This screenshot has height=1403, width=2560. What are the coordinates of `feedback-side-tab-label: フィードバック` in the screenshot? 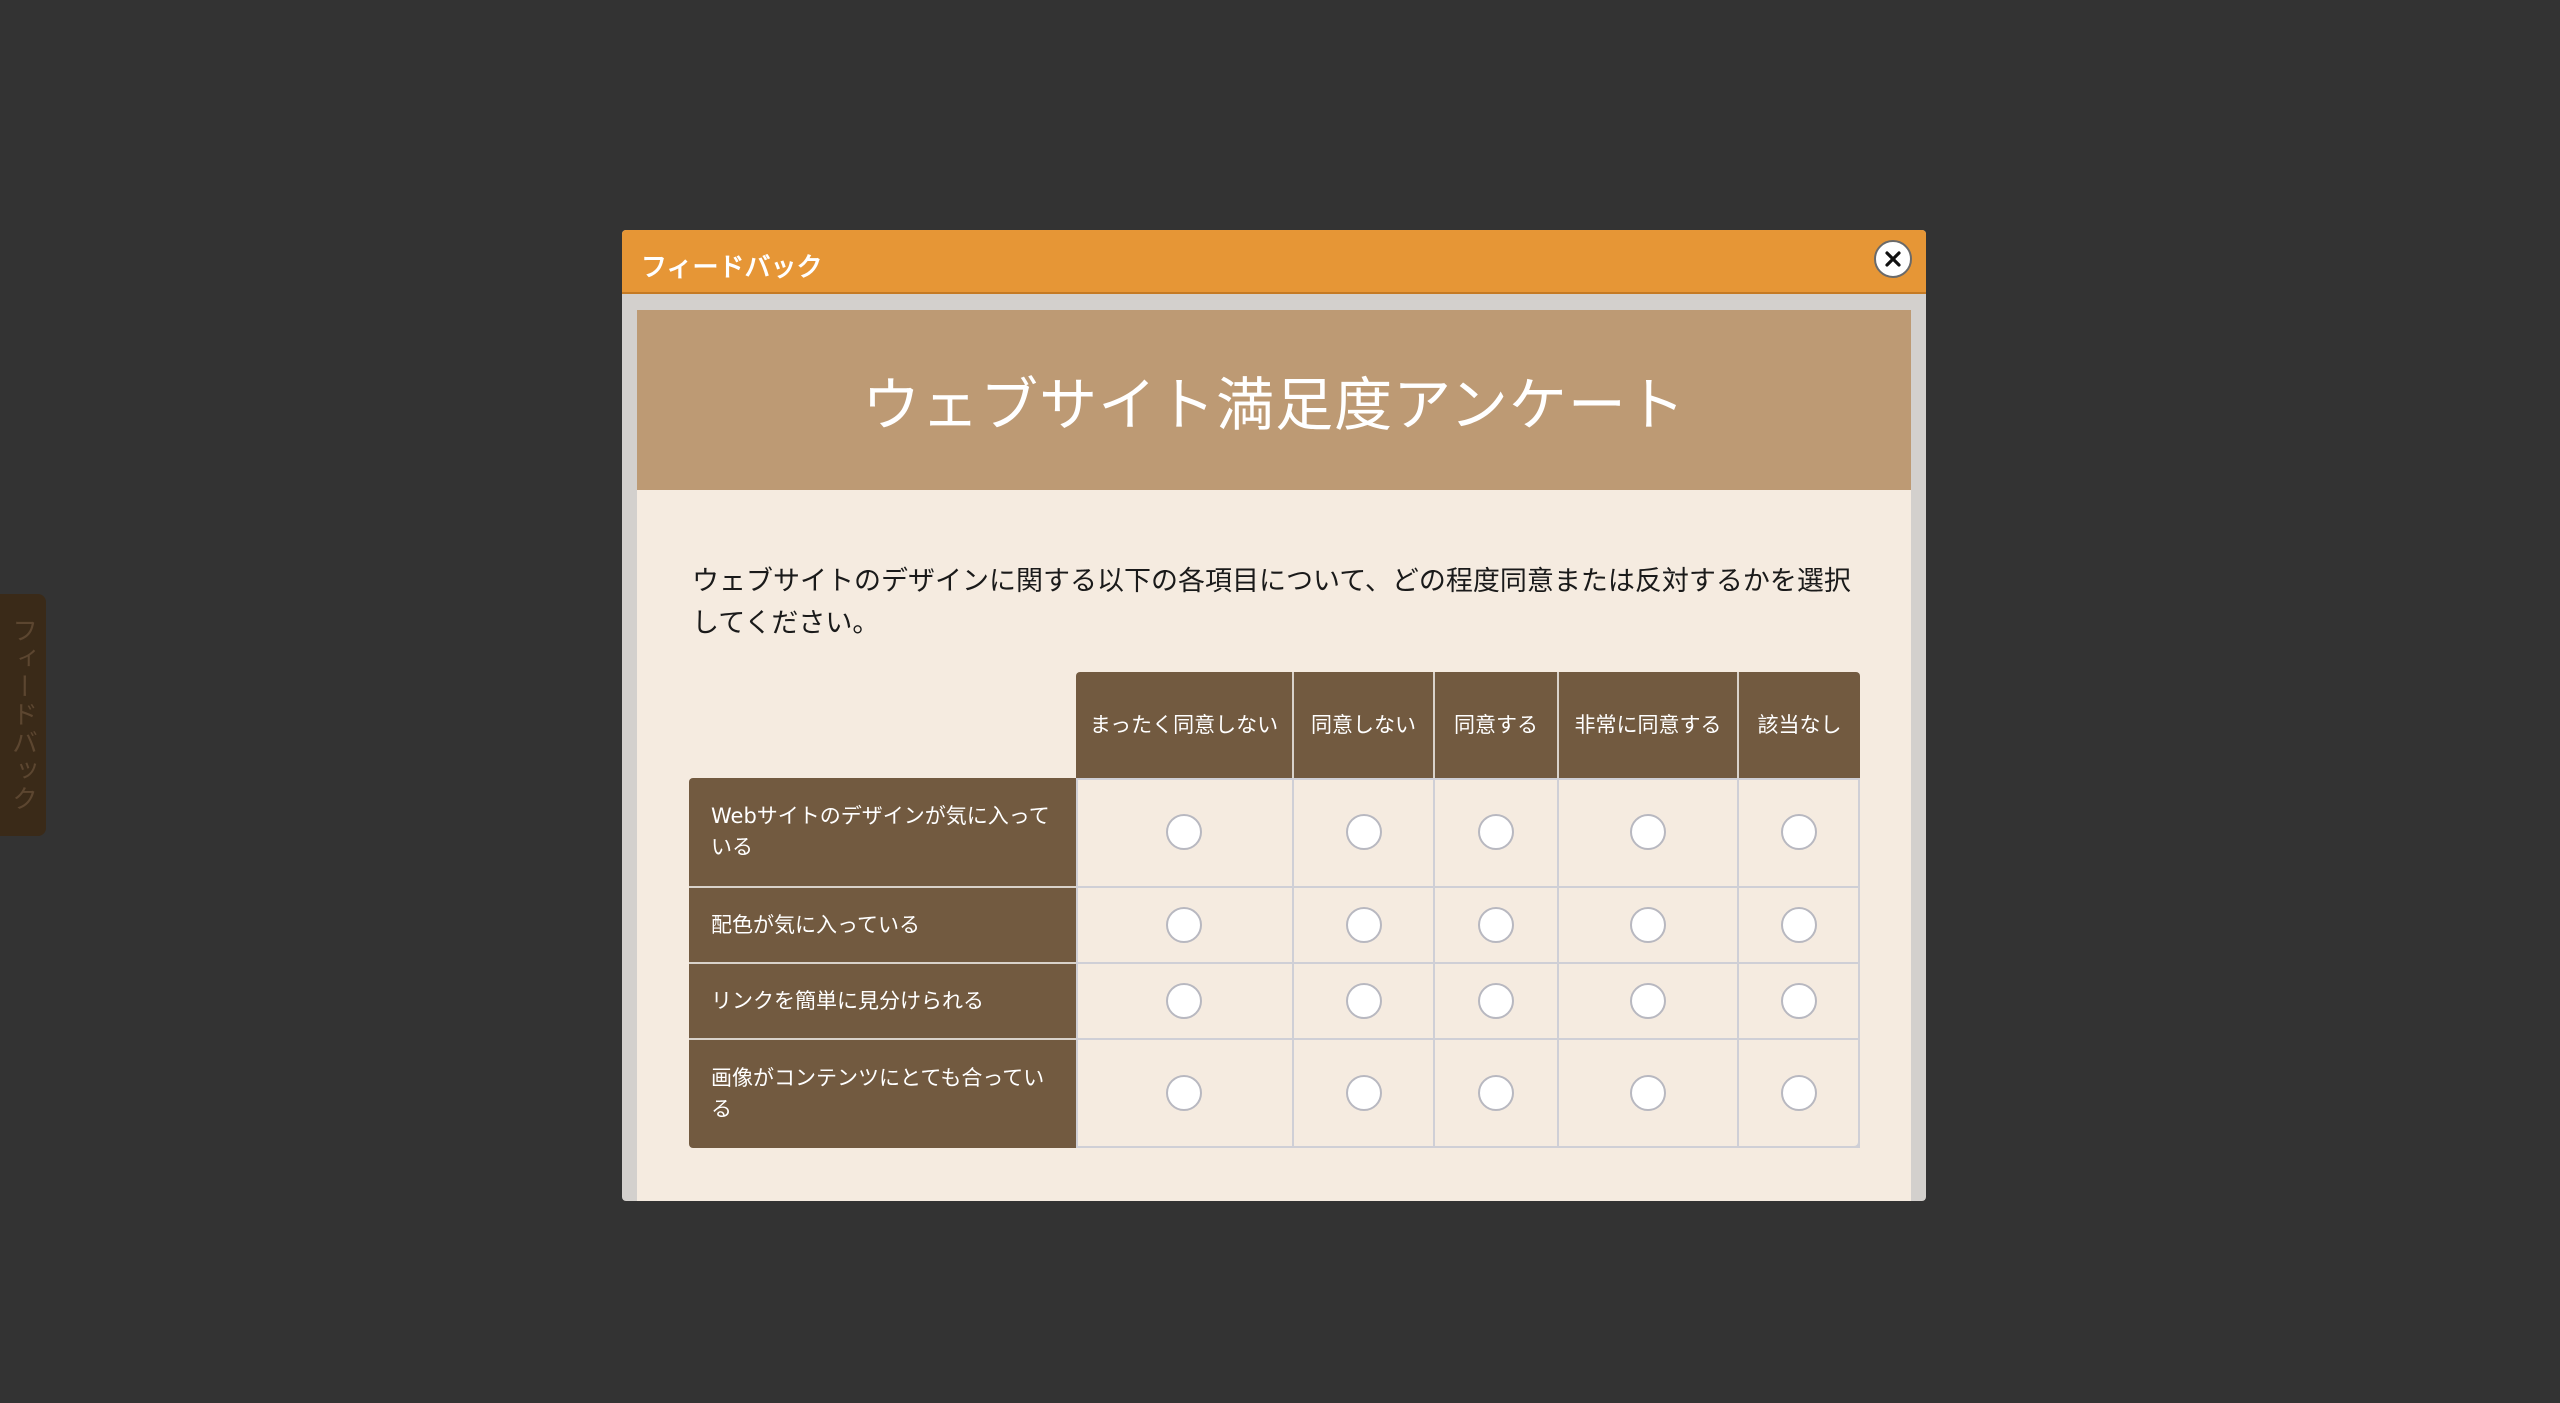 It's located at (22, 715).